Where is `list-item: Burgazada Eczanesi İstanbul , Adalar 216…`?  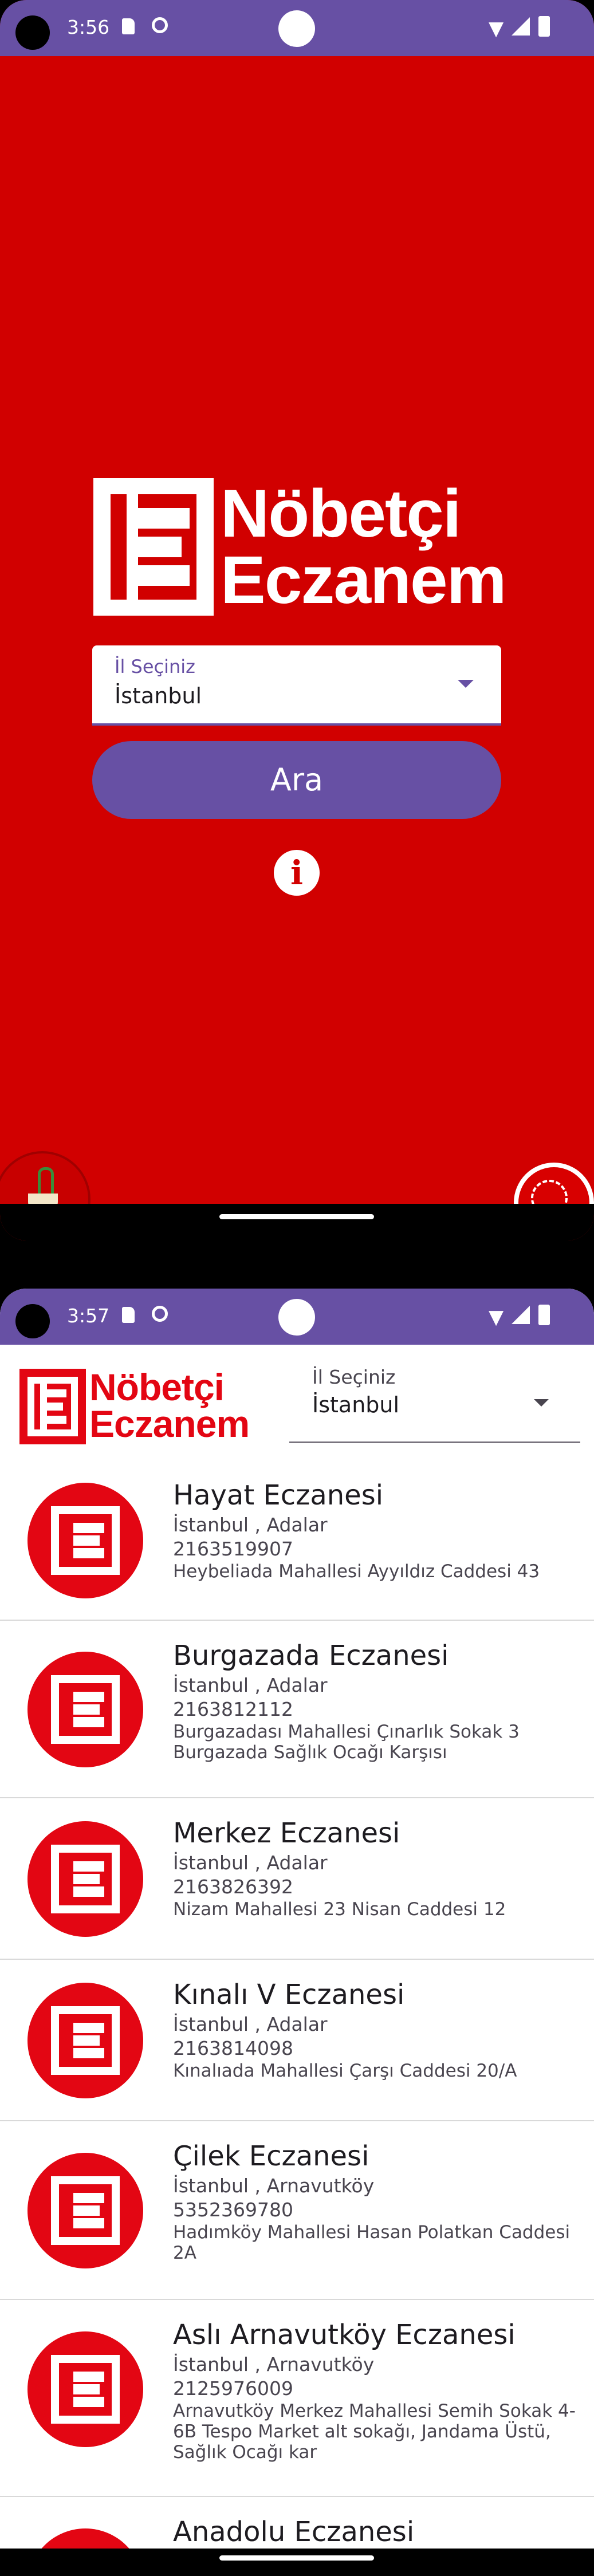 list-item: Burgazada Eczanesi İstanbul , Adalar 216… is located at coordinates (297, 1709).